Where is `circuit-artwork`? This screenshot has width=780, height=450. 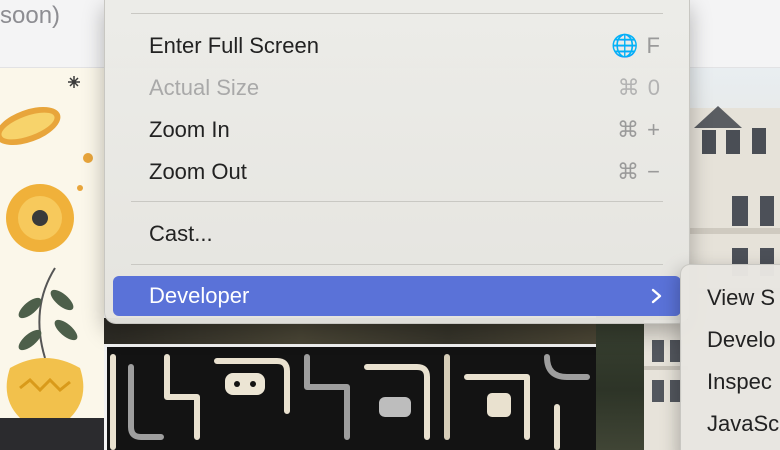 circuit-artwork is located at coordinates (350, 402).